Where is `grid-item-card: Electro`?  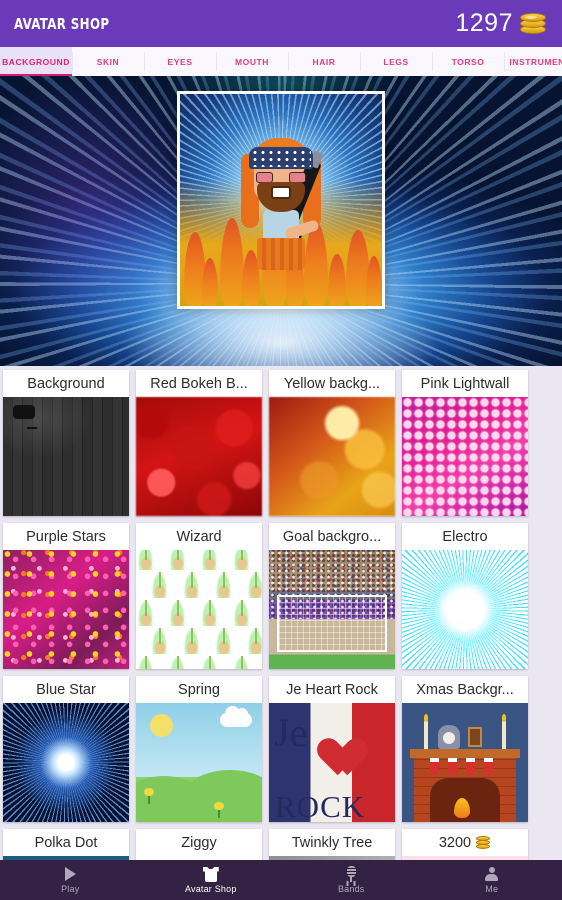 grid-item-card: Electro is located at coordinates (465, 596).